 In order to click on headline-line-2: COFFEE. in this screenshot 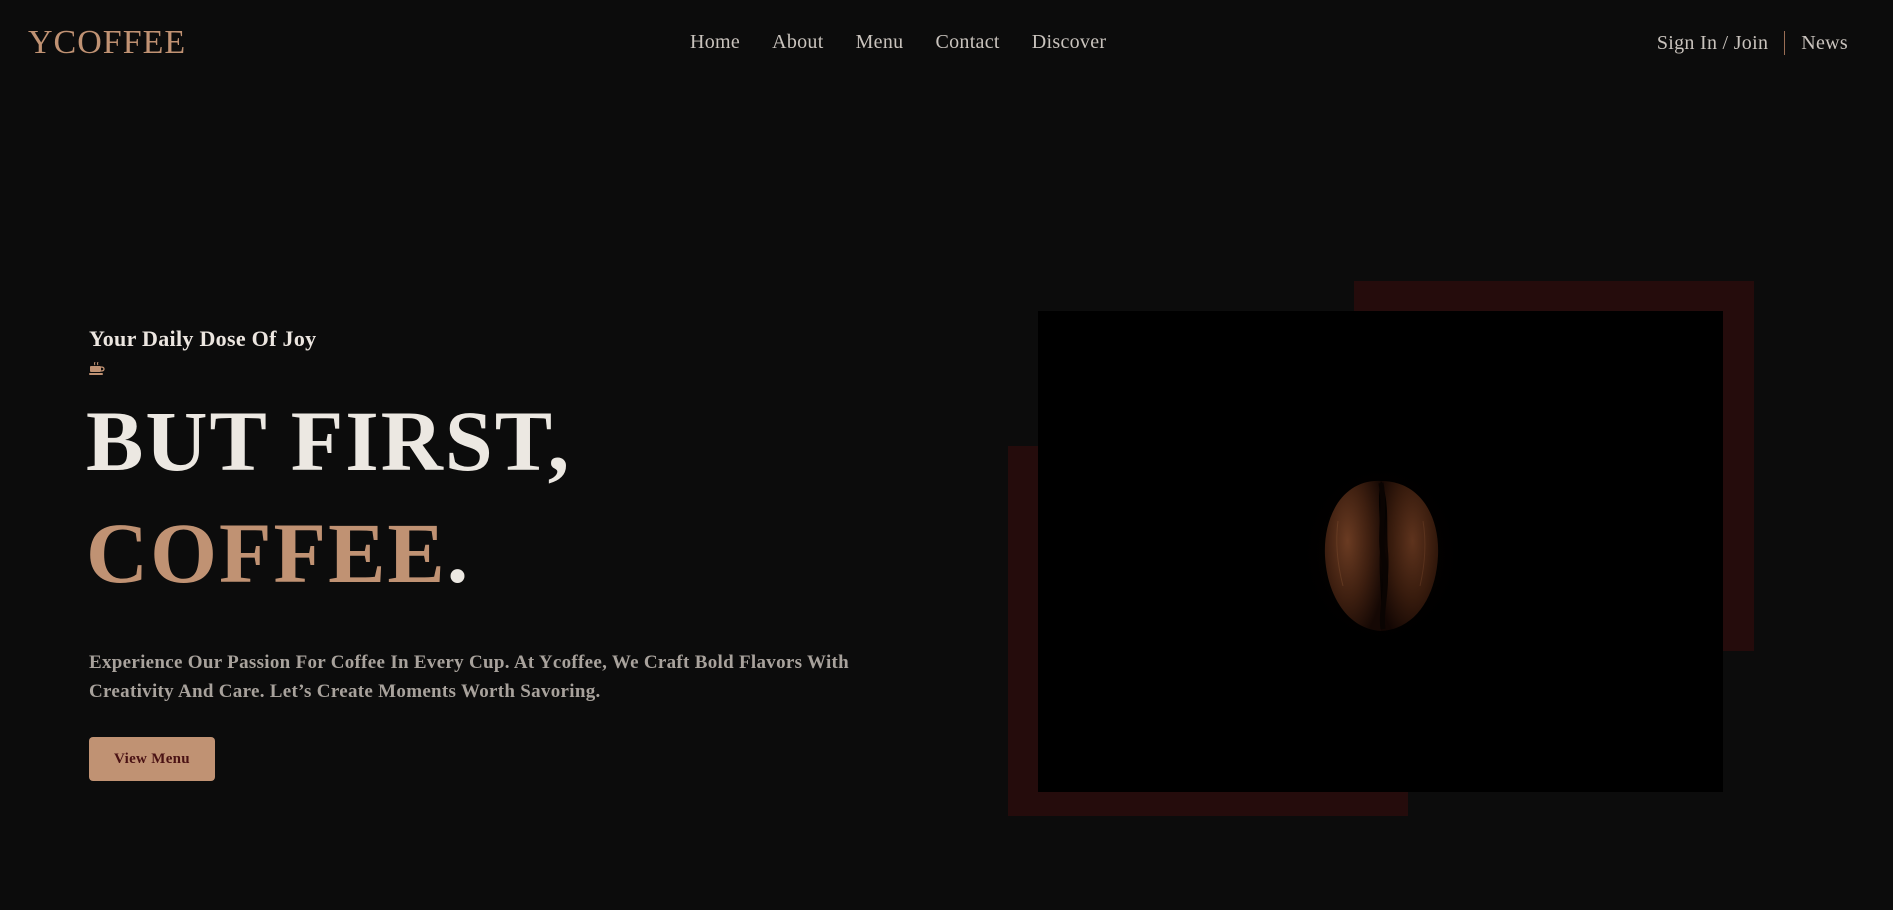, I will do `click(278, 553)`.